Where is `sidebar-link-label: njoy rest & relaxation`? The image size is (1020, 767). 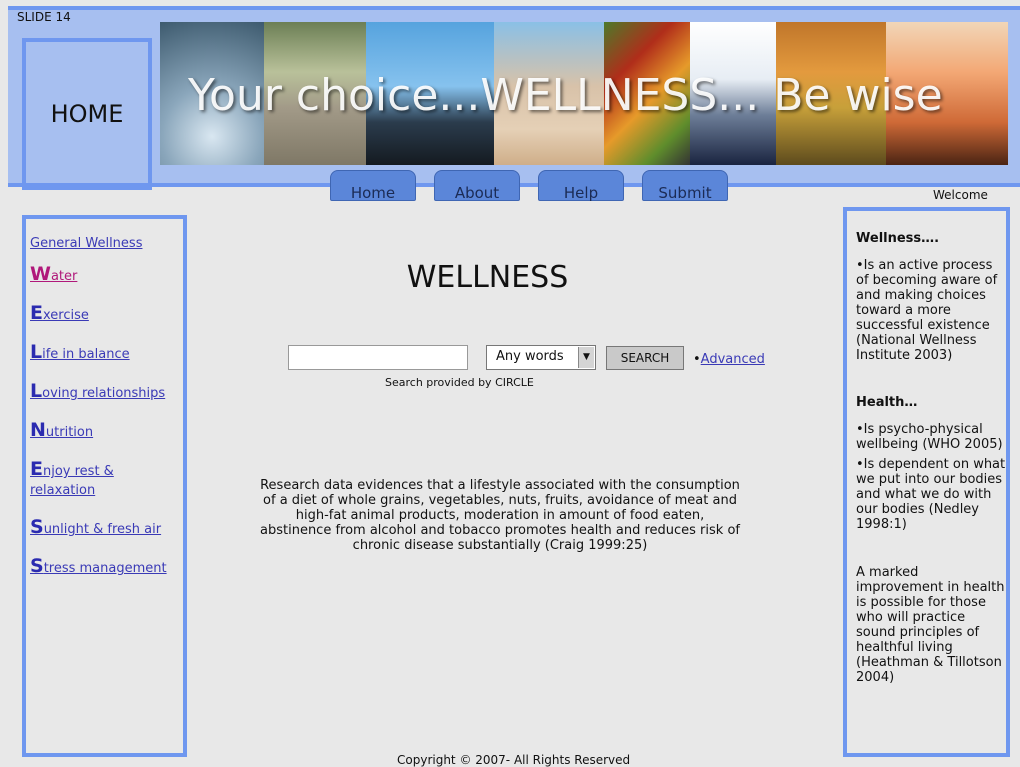
sidebar-link-label: njoy rest & relaxation is located at coordinates (72, 481).